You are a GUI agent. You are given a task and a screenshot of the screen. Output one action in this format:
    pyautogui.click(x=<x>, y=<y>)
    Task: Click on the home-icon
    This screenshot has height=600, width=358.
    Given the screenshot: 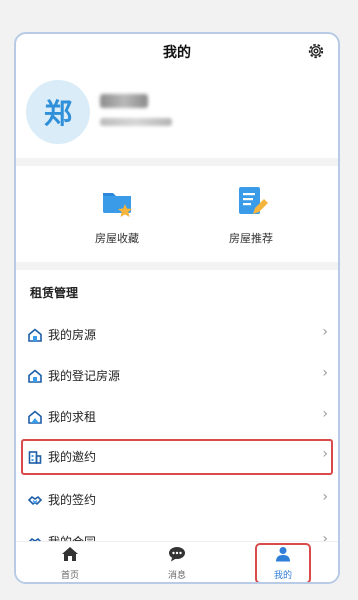 What is the action you would take?
    pyautogui.click(x=70, y=554)
    